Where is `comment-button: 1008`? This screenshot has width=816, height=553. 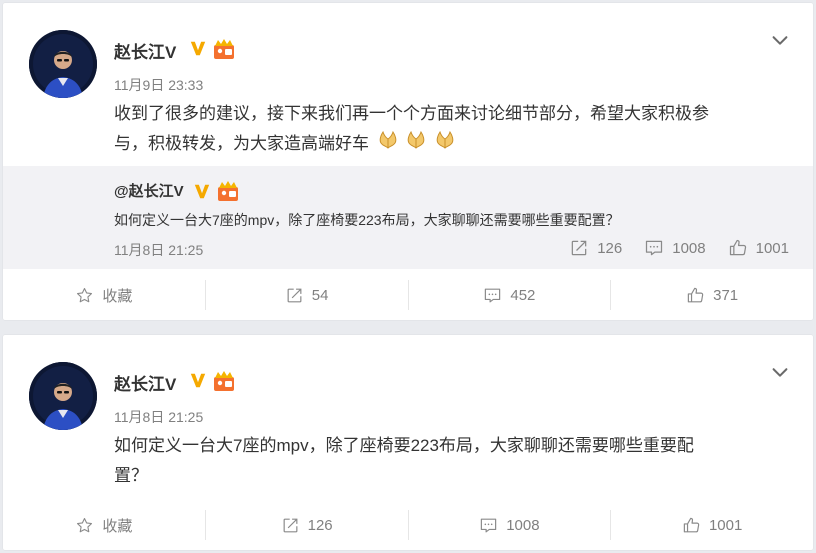 comment-button: 1008 is located at coordinates (510, 525).